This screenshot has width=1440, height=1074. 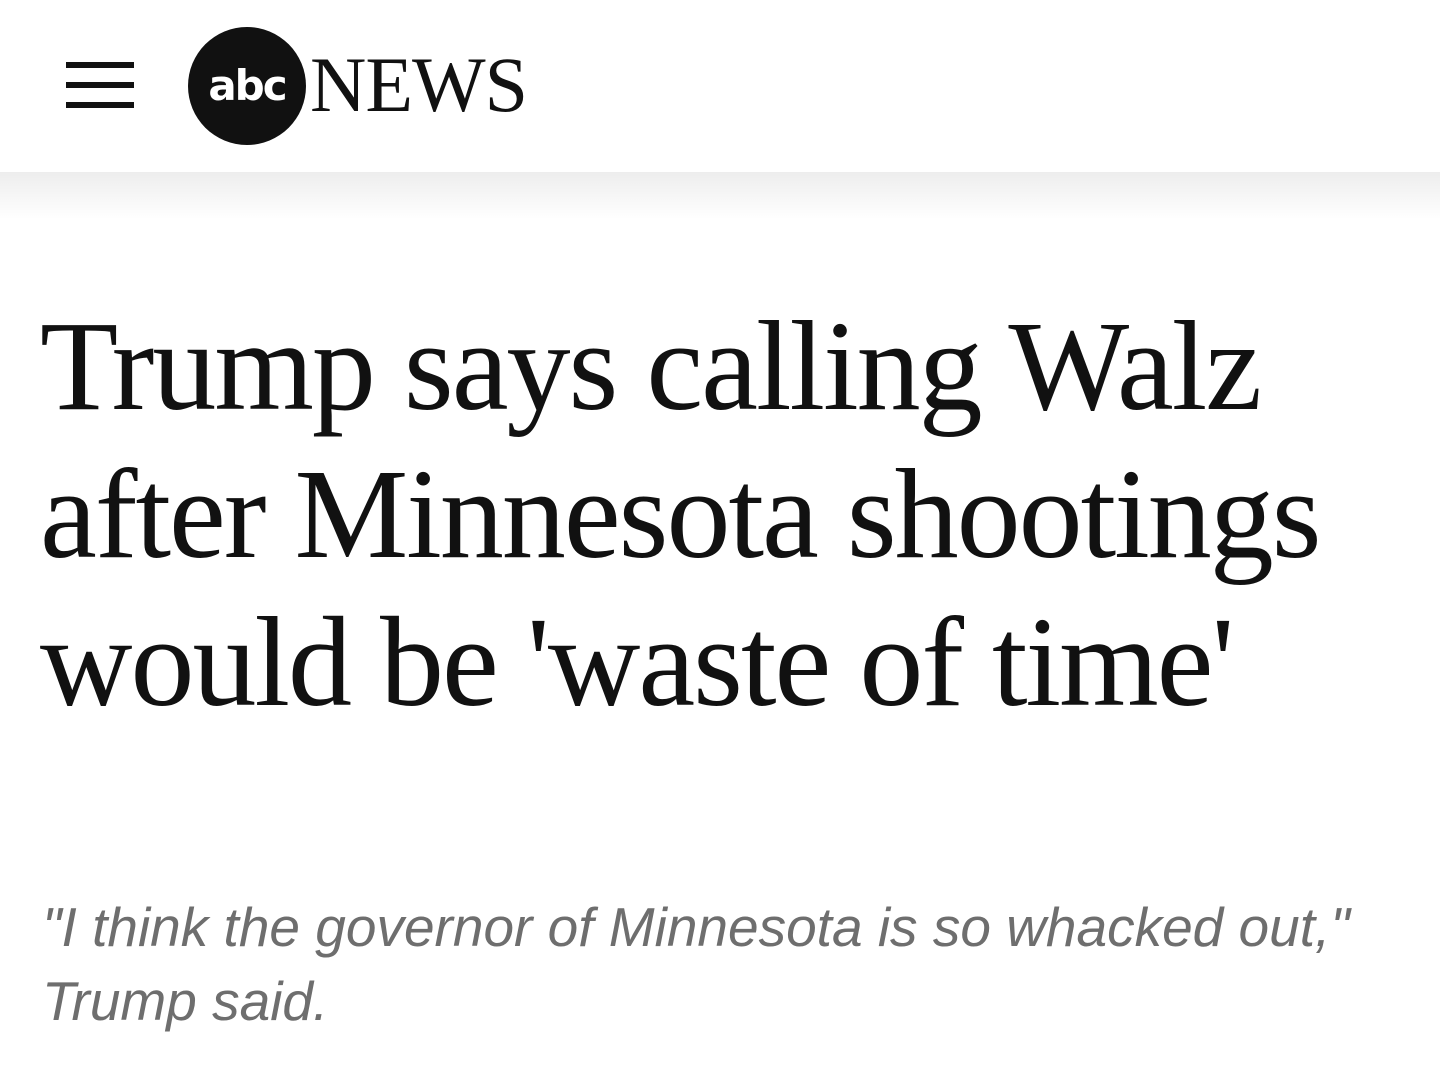 I want to click on logo-mark-text: abc, so click(x=247, y=85).